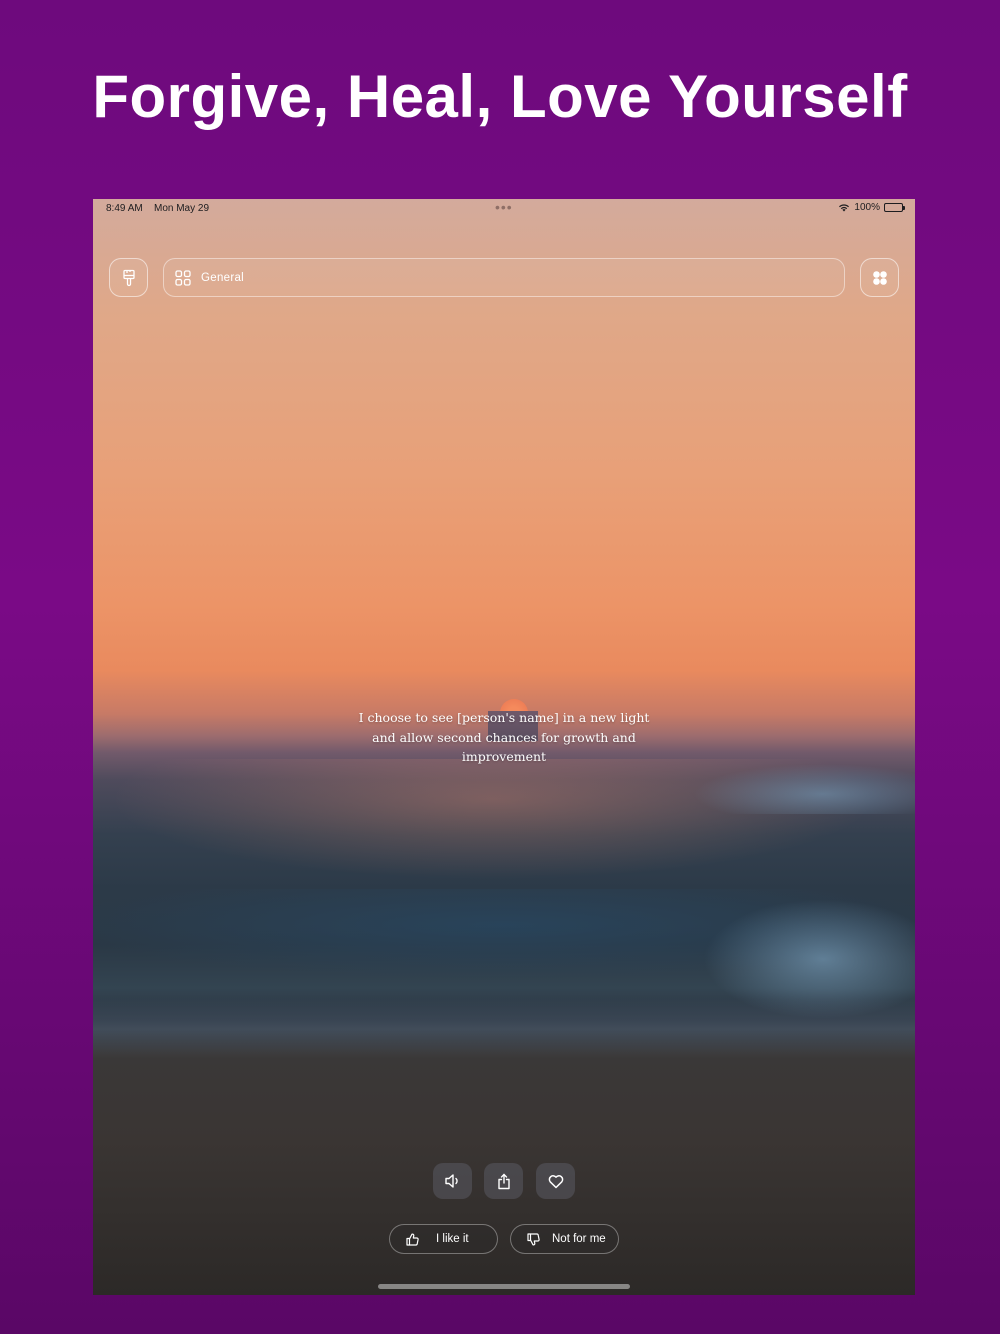 This screenshot has width=1000, height=1334. Describe the element at coordinates (504, 277) in the screenshot. I see `category-selector: General` at that location.